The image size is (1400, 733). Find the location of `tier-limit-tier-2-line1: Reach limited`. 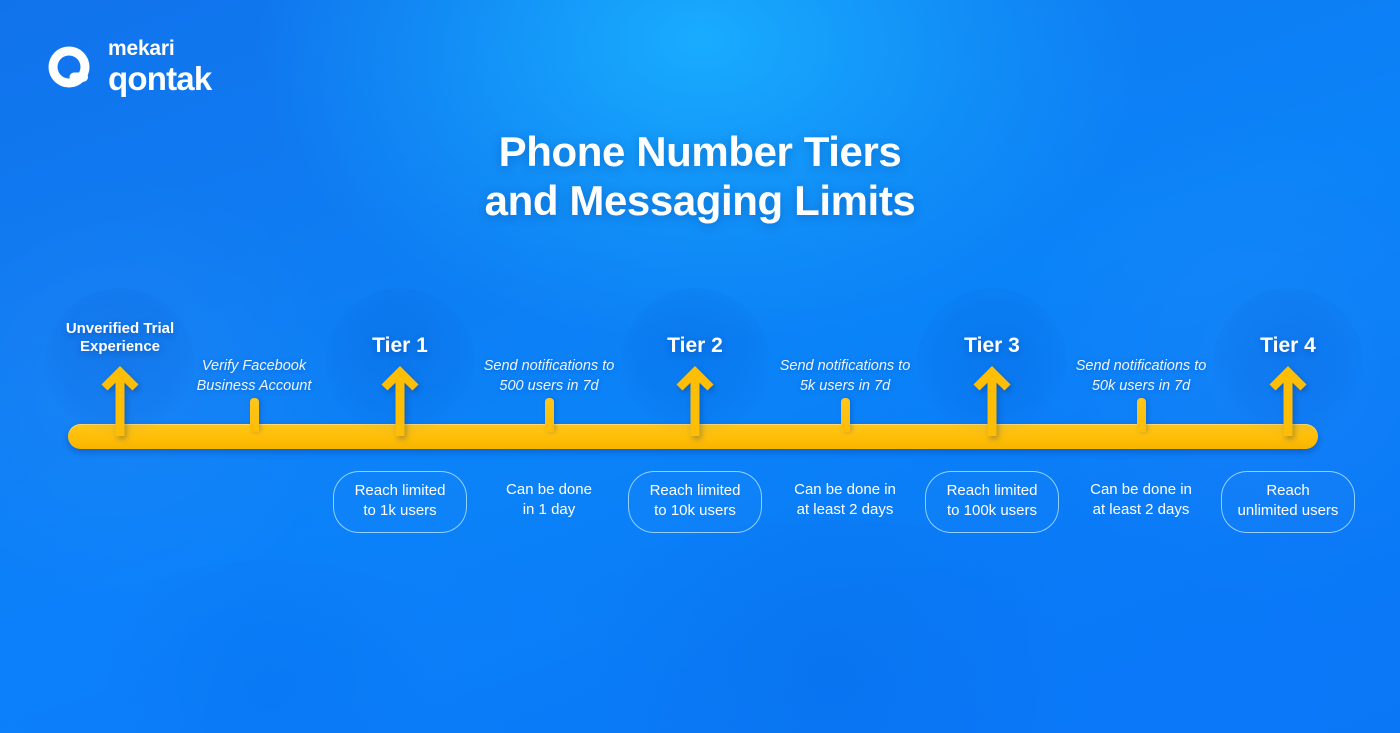

tier-limit-tier-2-line1: Reach limited is located at coordinates (695, 490).